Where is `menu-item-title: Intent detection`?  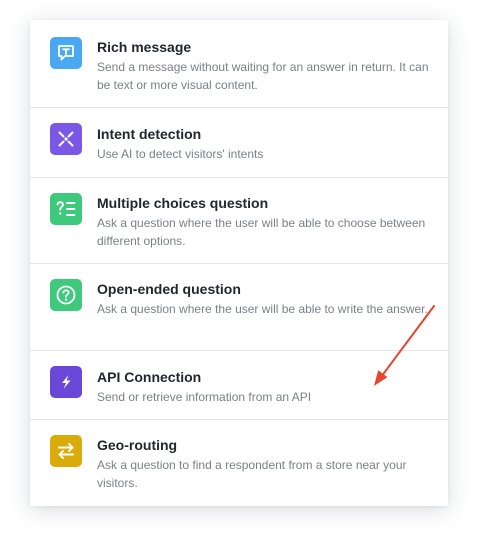 menu-item-title: Intent detection is located at coordinates (149, 134).